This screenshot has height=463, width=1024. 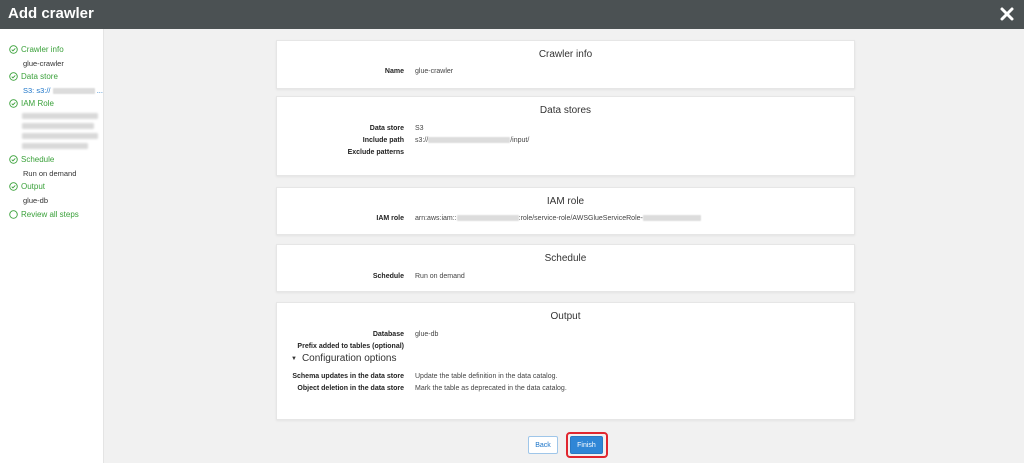 What do you see at coordinates (565, 258) in the screenshot?
I see `panel-title: Schedule` at bounding box center [565, 258].